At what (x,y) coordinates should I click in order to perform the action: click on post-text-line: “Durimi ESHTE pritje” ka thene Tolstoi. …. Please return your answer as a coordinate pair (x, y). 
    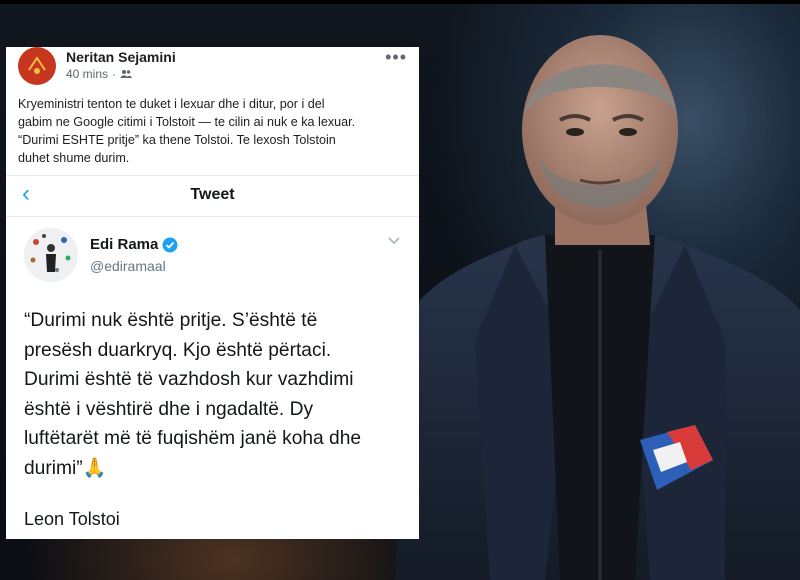
    Looking at the image, I should click on (177, 140).